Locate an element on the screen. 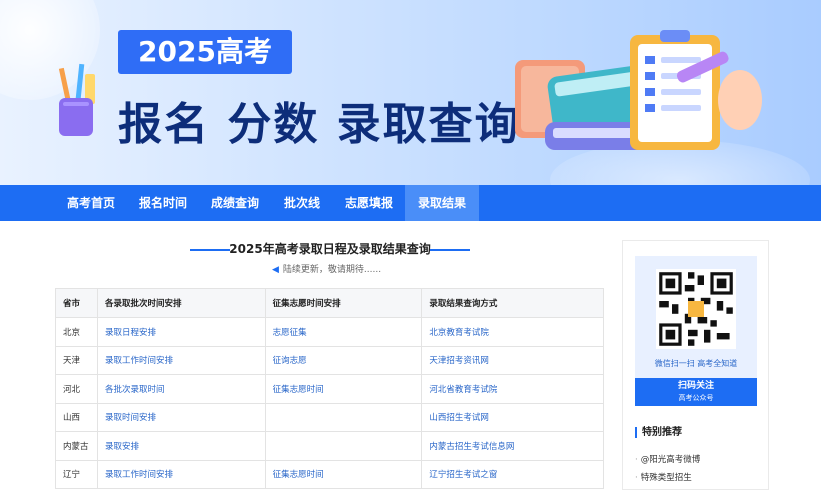 The width and height of the screenshot is (821, 490). nav-item-admission: 录取结果 is located at coordinates (442, 203).